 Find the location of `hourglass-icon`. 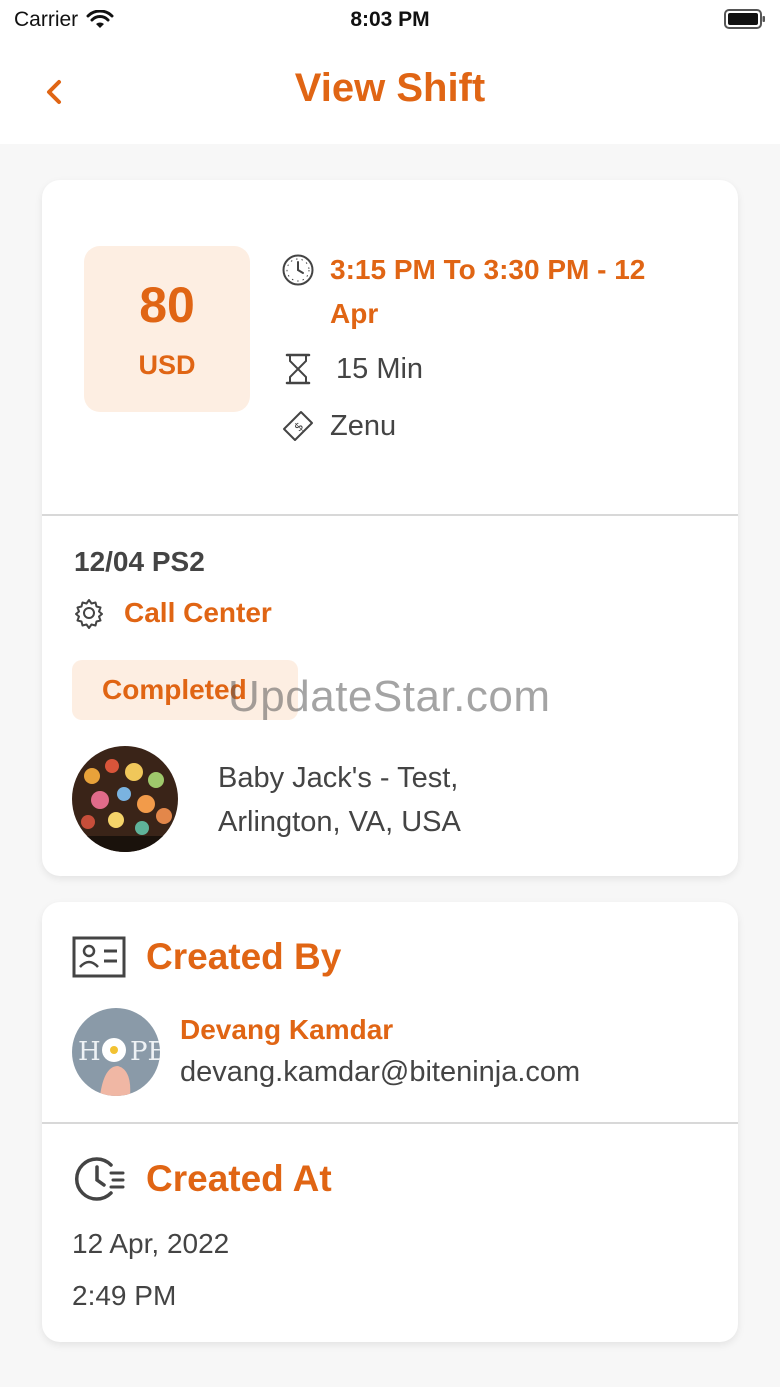

hourglass-icon is located at coordinates (298, 369).